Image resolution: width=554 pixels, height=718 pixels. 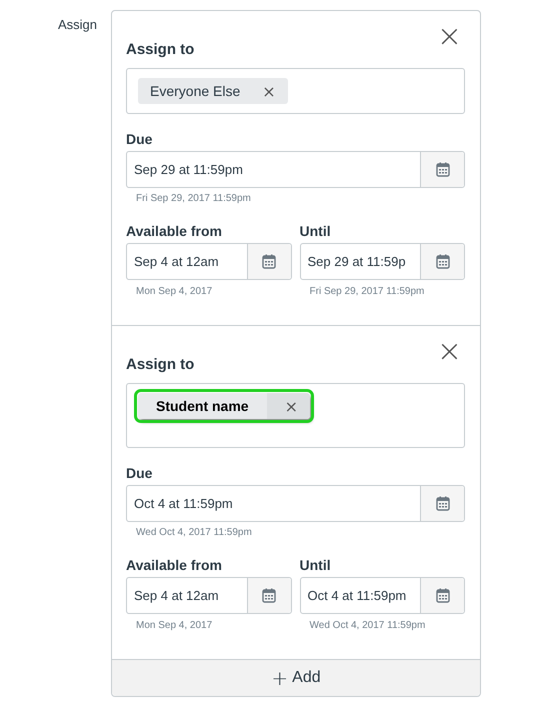 I want to click on section-label: Assign, so click(x=77, y=24).